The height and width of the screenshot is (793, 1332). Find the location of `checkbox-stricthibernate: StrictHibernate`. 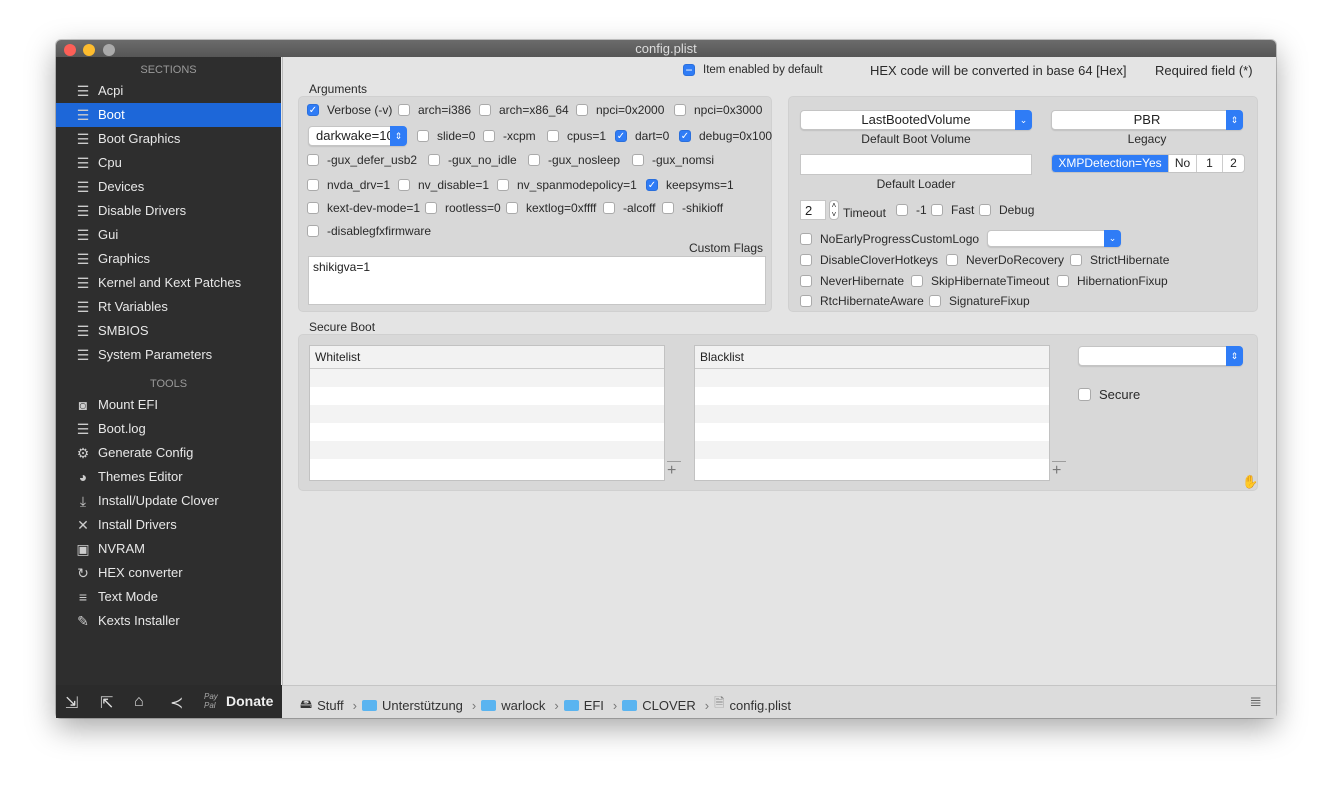

checkbox-stricthibernate: StrictHibernate is located at coordinates (1119, 260).